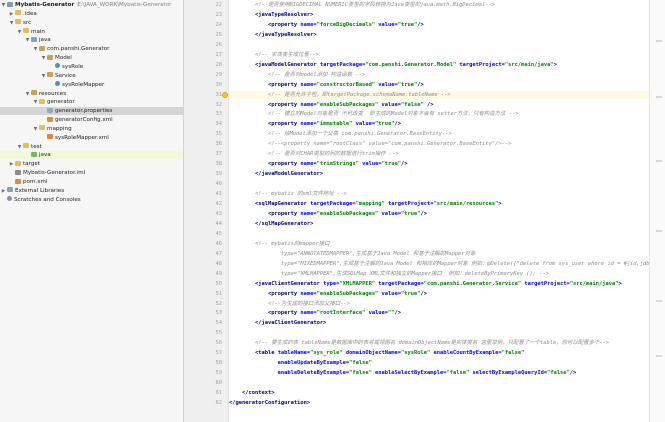 This screenshot has height=422, width=665. Describe the element at coordinates (18, 13) in the screenshot. I see `folder-icon` at that location.